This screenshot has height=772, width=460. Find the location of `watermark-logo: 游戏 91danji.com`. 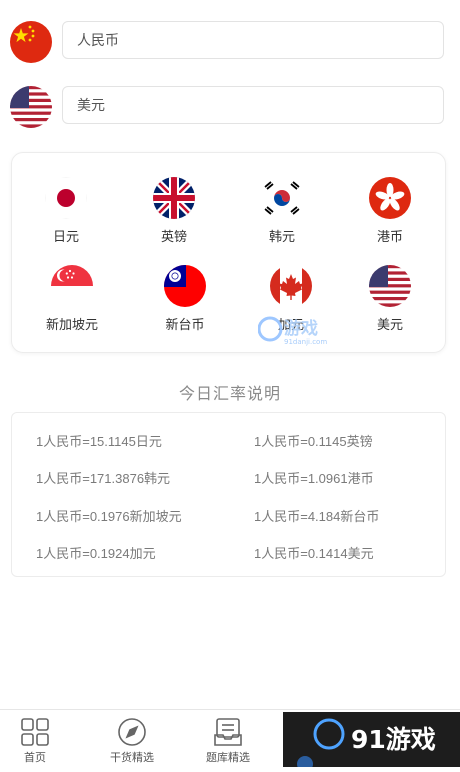

watermark-logo: 游戏 91danji.com is located at coordinates (303, 329).